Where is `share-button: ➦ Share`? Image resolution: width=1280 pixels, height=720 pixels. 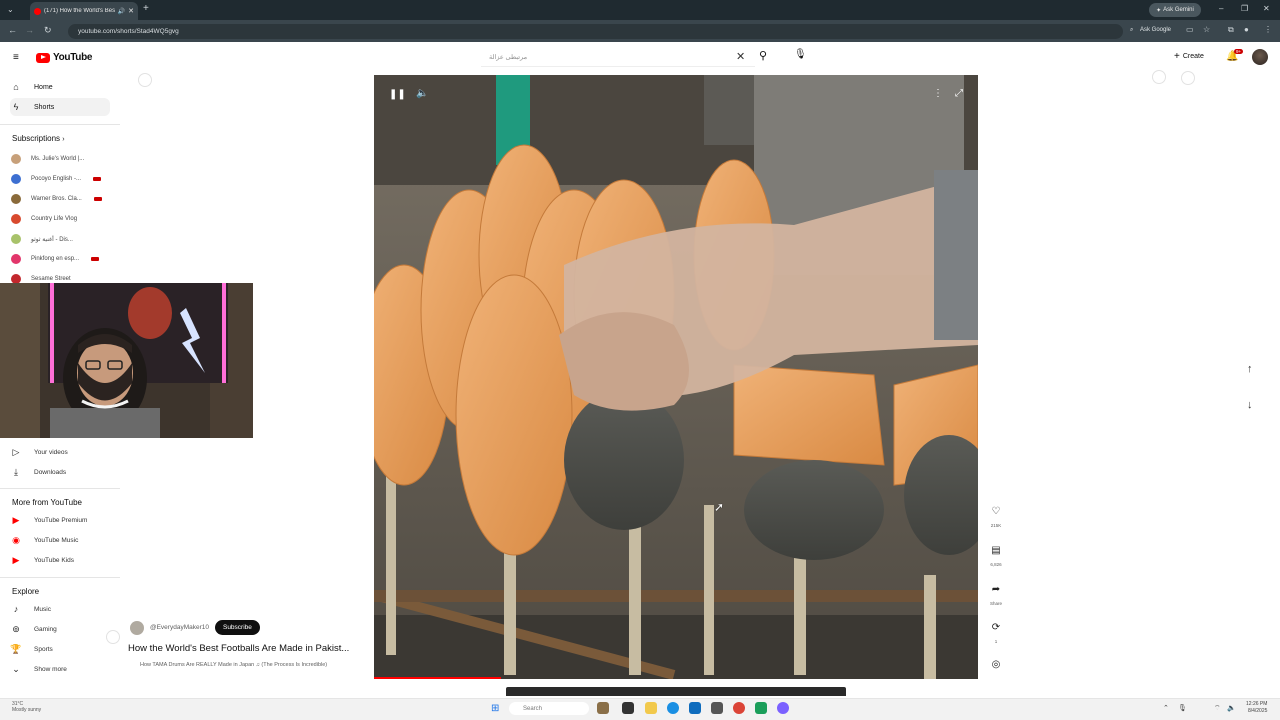
share-button: ➦ Share is located at coordinates (996, 595).